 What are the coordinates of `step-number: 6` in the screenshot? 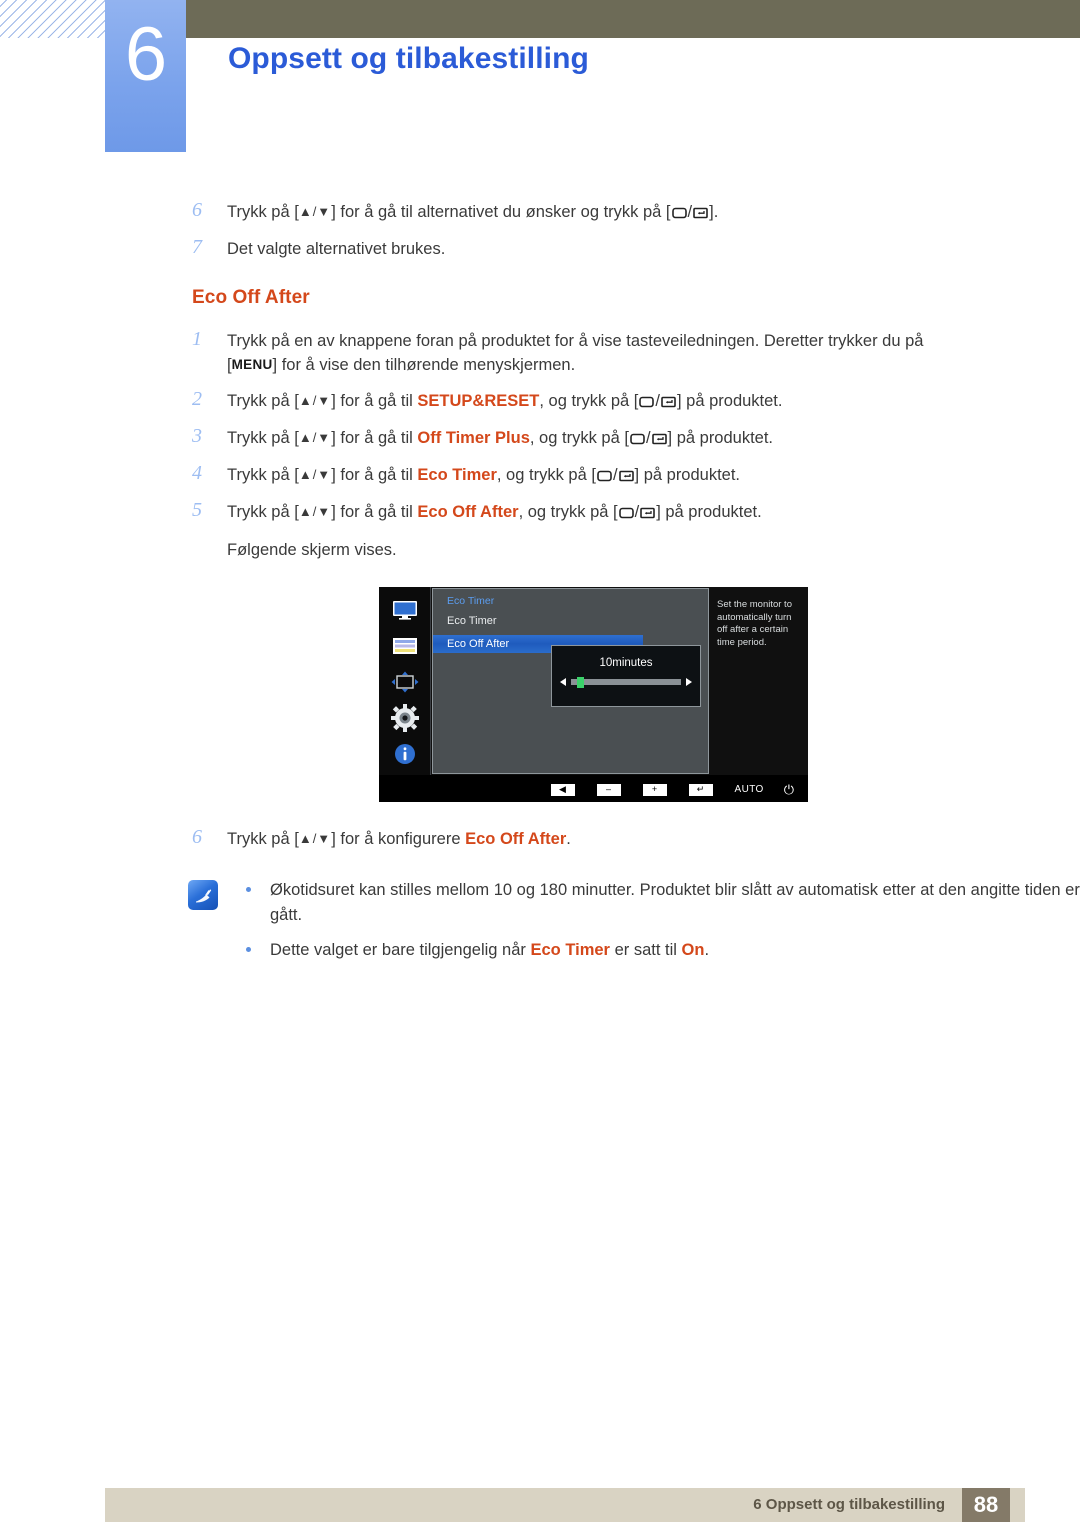 It's located at (197, 837).